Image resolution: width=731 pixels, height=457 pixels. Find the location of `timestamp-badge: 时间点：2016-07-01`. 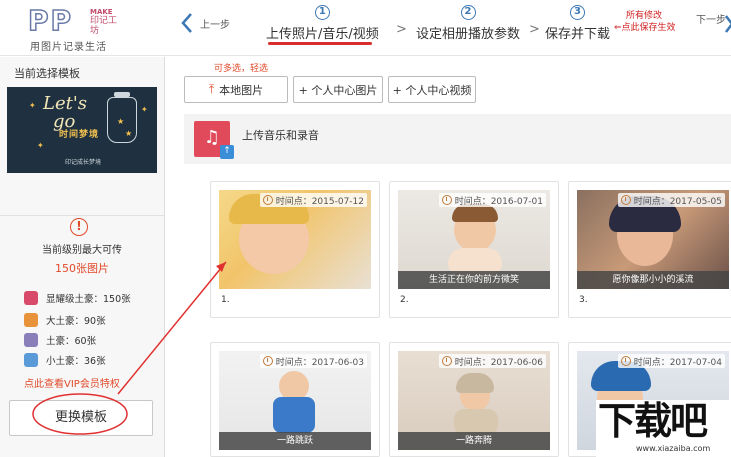

timestamp-badge: 时间点：2016-07-01 is located at coordinates (492, 200).